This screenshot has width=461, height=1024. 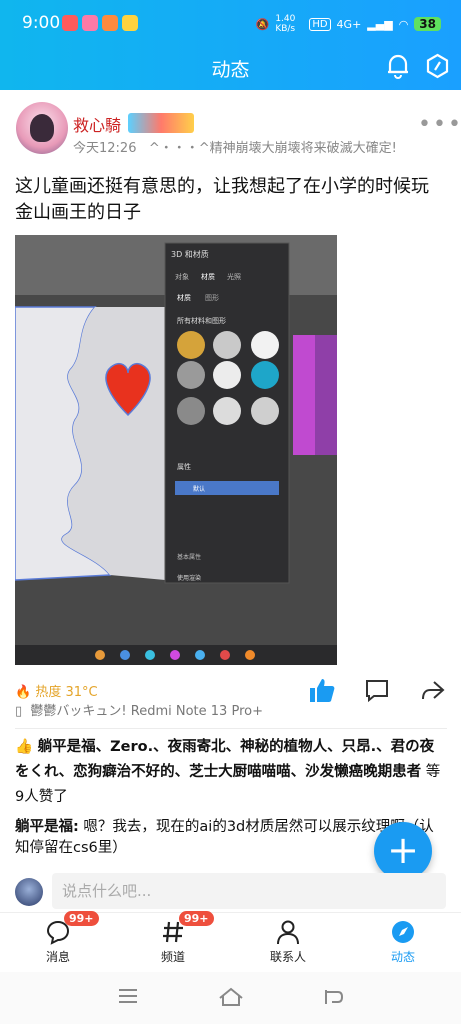 I want to click on tab-messages: 99+ 消息, so click(x=58, y=942).